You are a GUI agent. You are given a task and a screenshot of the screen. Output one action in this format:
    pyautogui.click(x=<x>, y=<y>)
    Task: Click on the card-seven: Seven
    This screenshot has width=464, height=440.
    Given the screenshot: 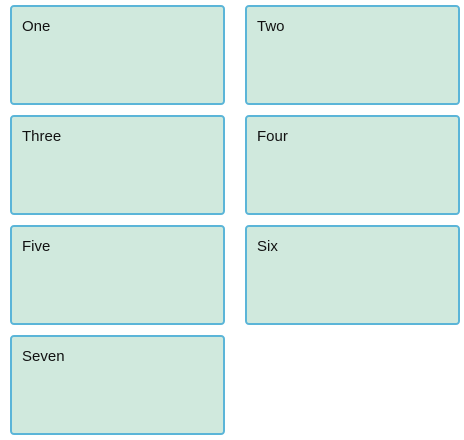 What is the action you would take?
    pyautogui.click(x=117, y=385)
    